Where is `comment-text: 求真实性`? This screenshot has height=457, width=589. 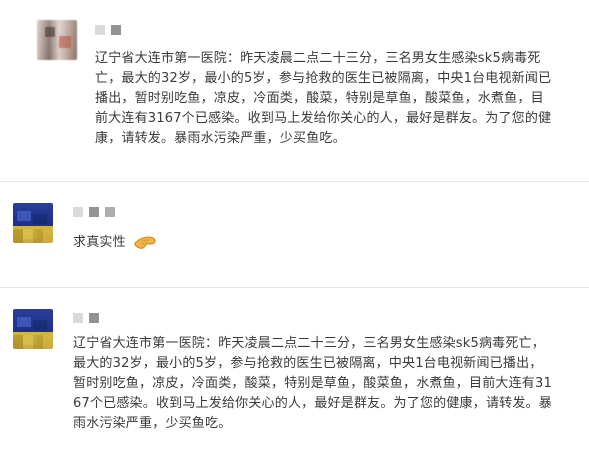 comment-text: 求真实性 is located at coordinates (99, 242).